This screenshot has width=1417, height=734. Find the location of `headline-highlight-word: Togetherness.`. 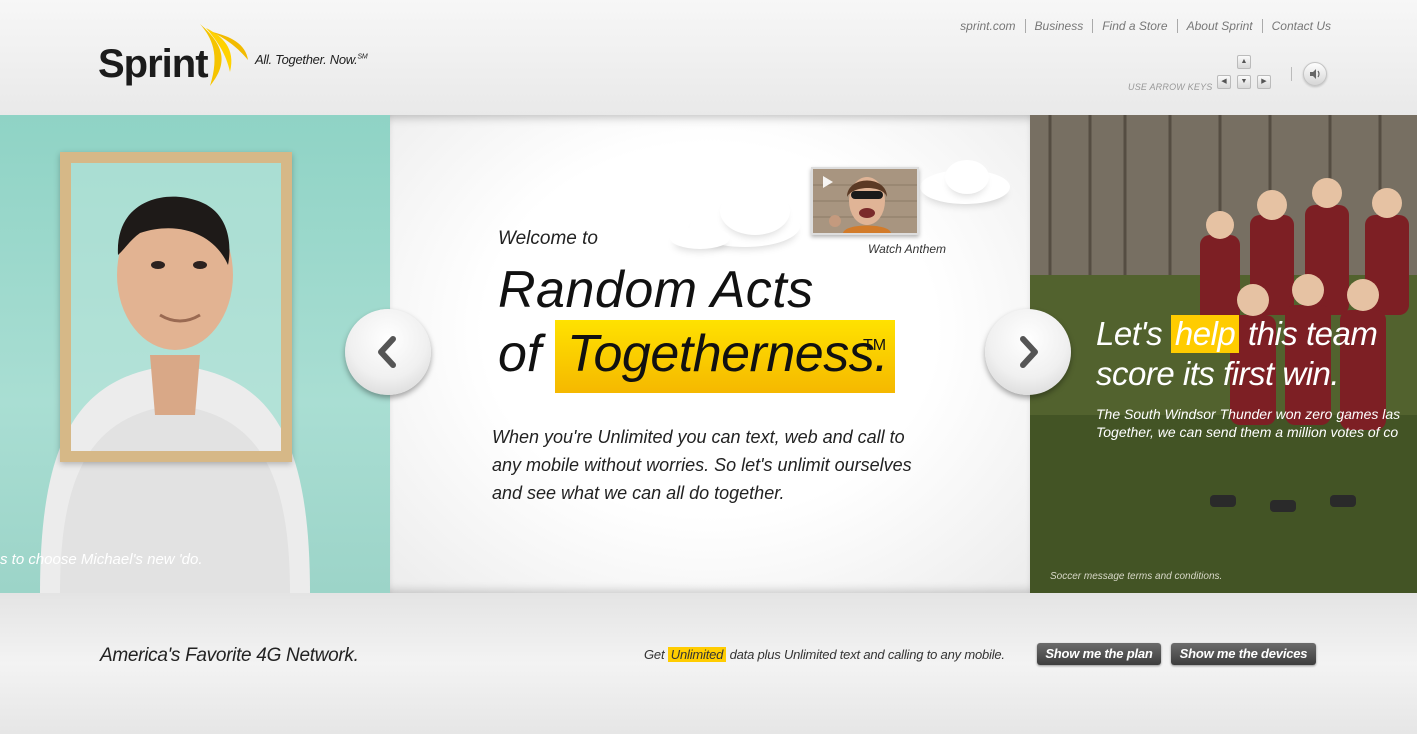

headline-highlight-word: Togetherness. is located at coordinates (728, 354).